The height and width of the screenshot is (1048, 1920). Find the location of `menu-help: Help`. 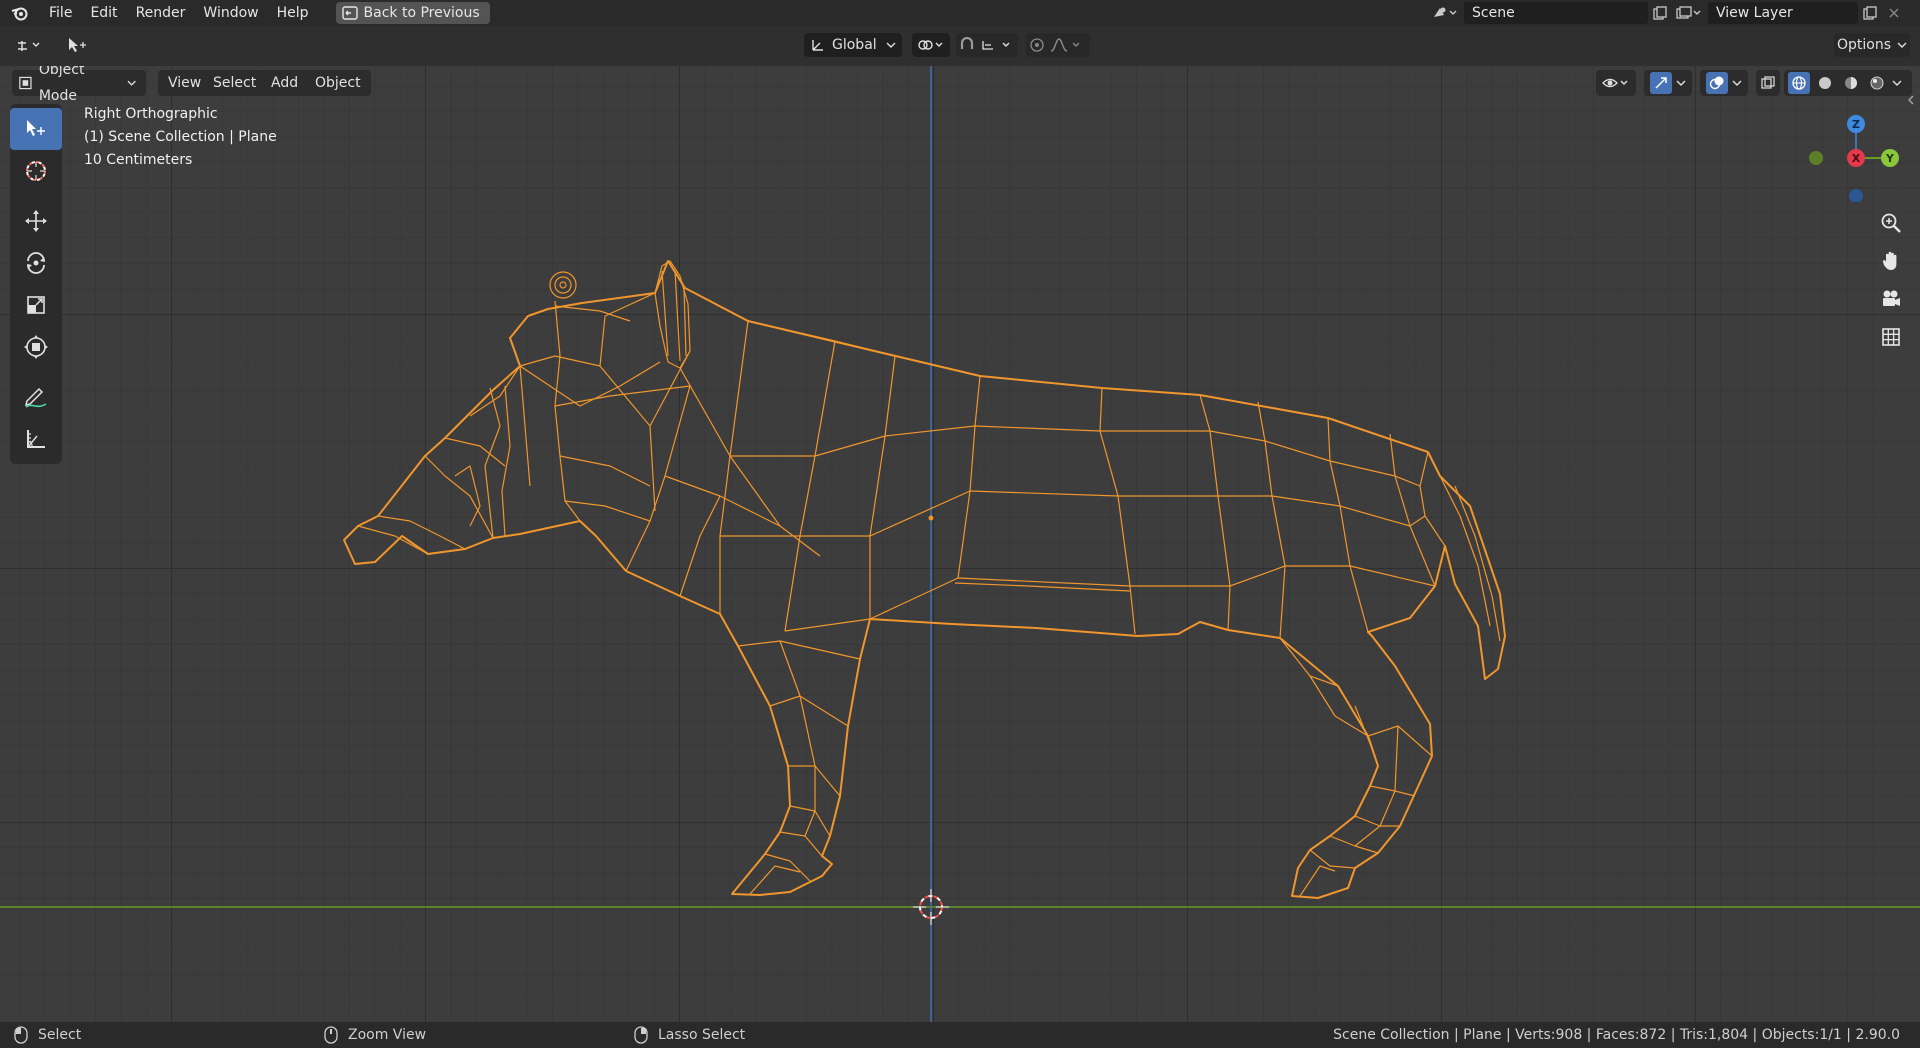

menu-help: Help is located at coordinates (293, 13).